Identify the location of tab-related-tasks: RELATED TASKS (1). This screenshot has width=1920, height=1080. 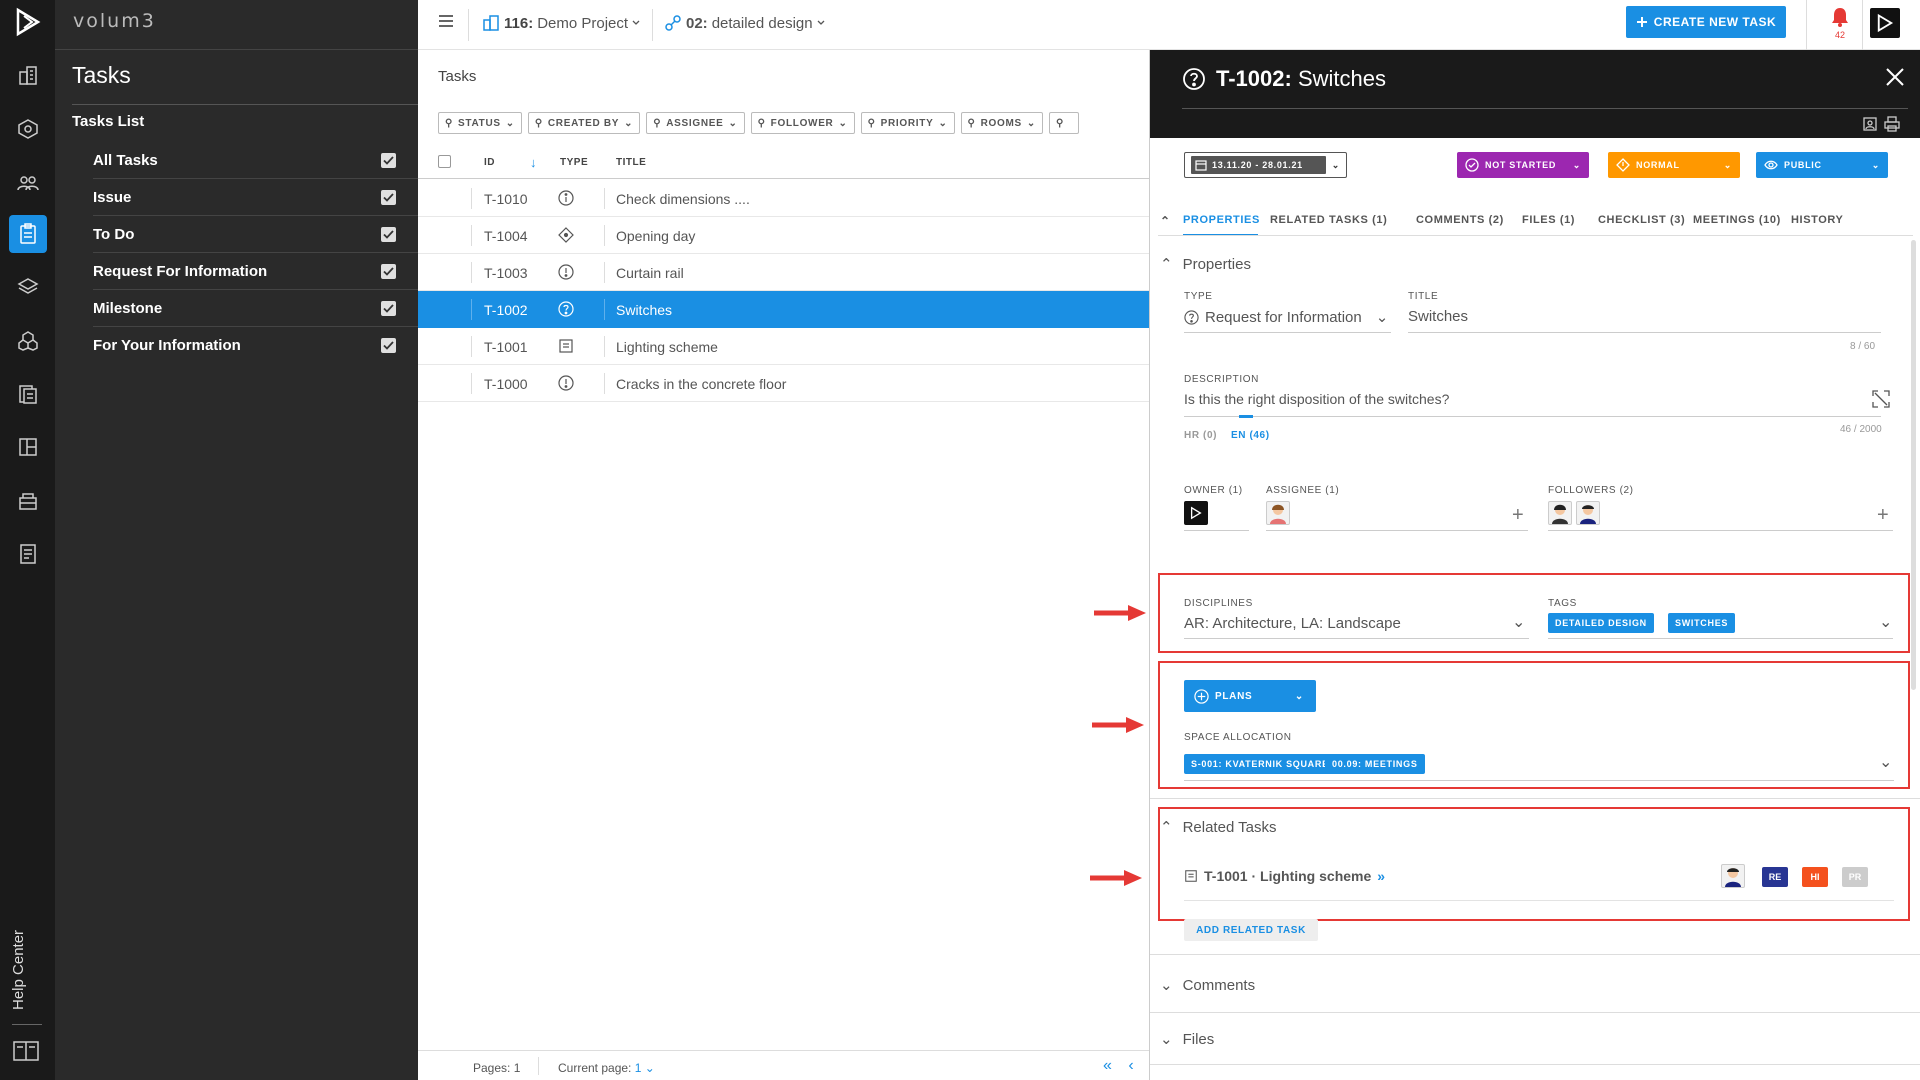
(1328, 220).